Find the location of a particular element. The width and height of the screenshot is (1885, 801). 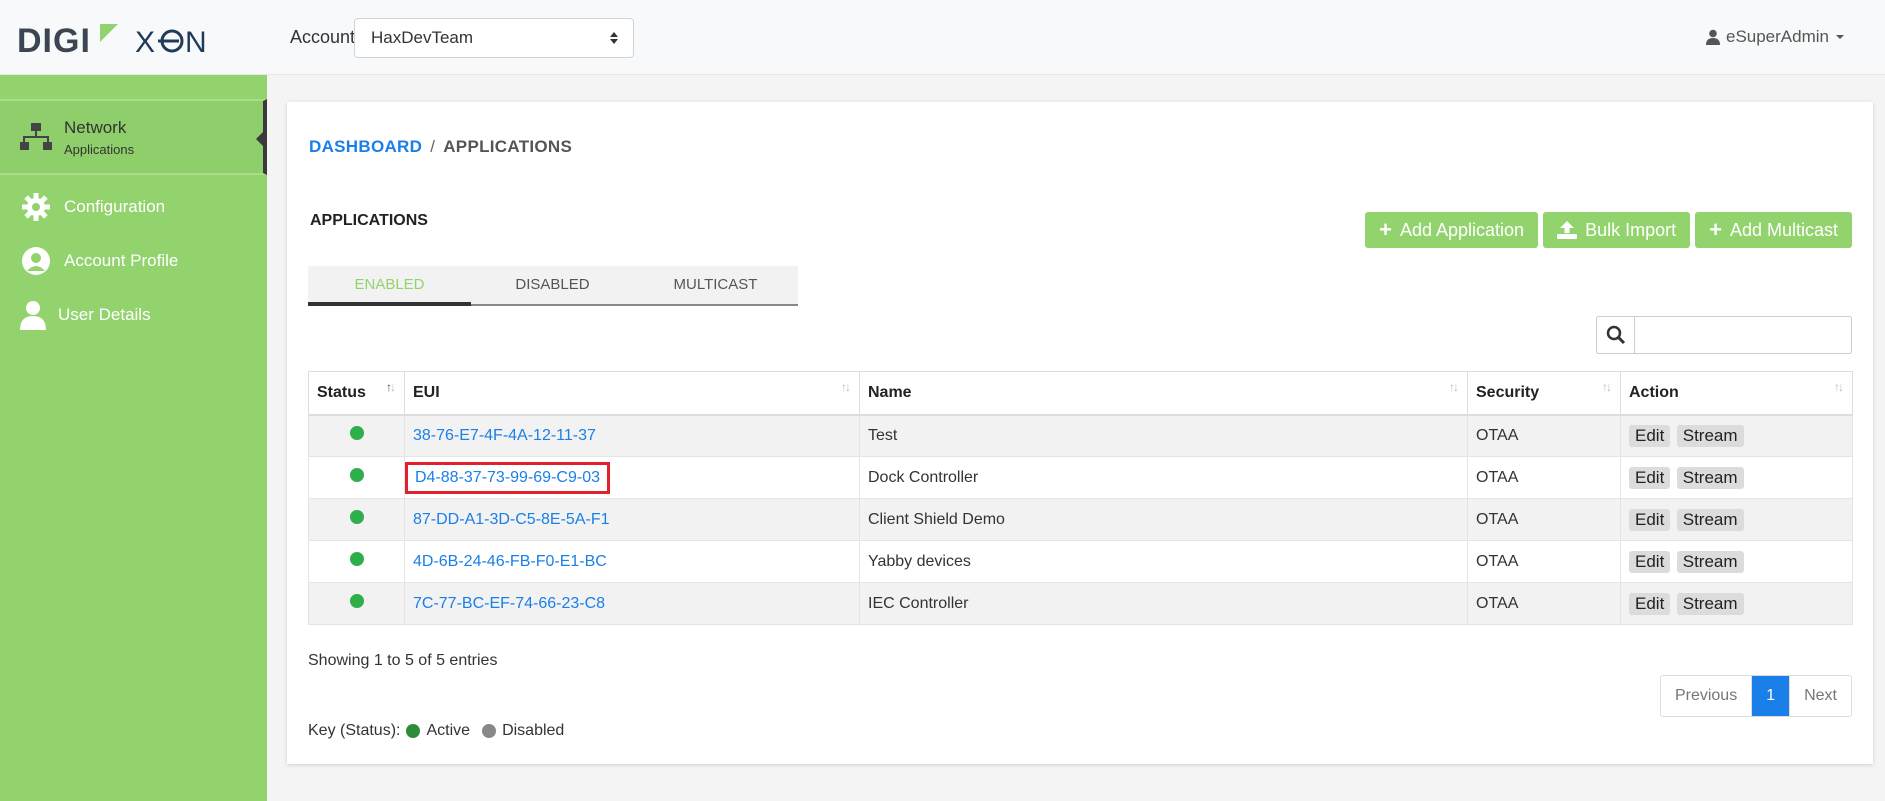

bulk-import-button: Bulk Import is located at coordinates (1617, 230).